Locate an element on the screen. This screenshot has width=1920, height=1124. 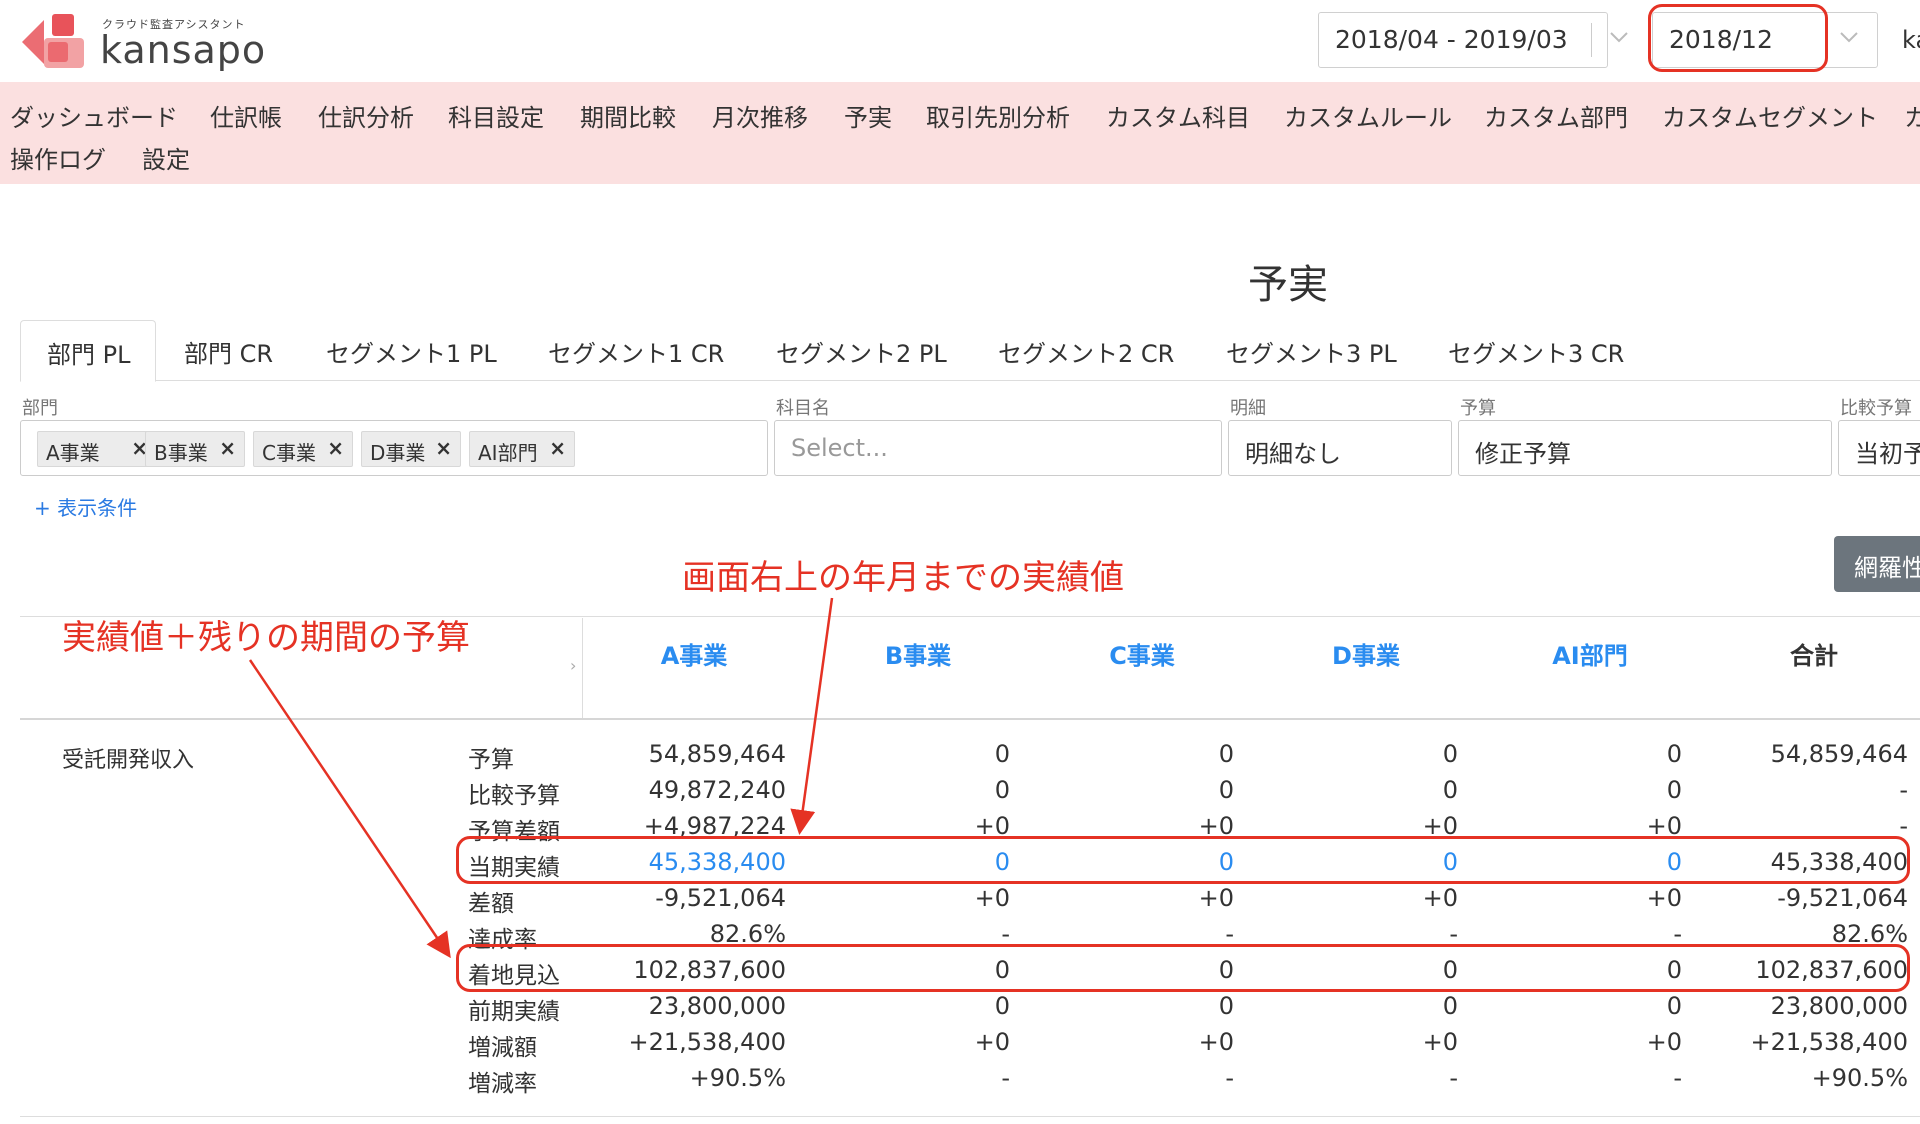
annotation-forecast-note: 実績値＋残りの期間の予算 is located at coordinates (266, 638).